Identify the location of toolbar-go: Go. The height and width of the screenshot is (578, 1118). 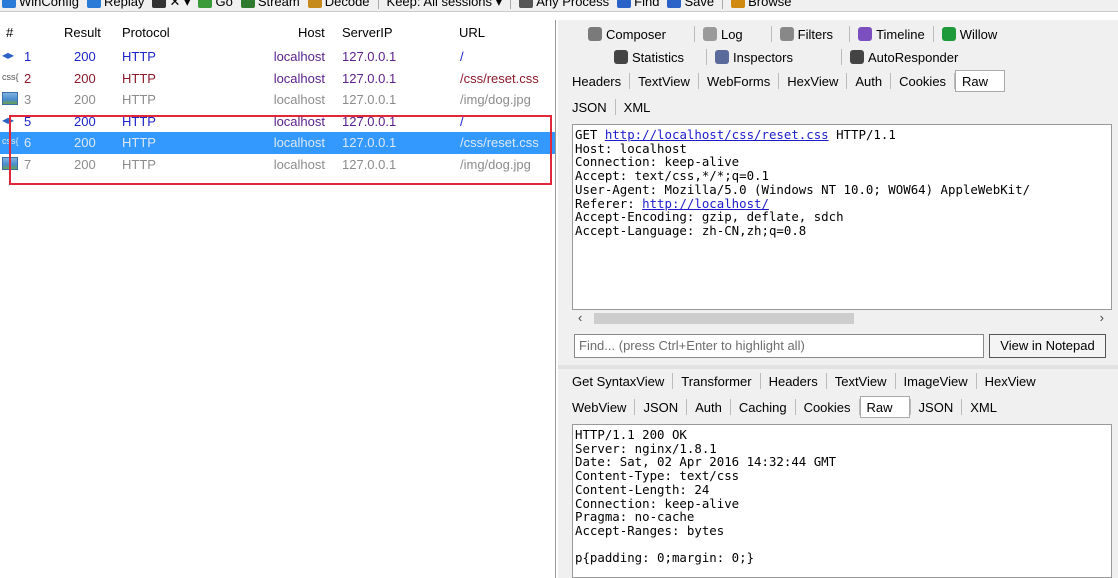
(215, 4).